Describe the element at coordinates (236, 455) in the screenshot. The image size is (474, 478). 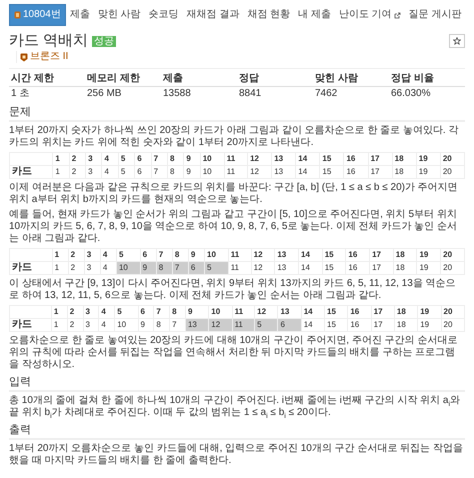
I see `paragraph: 1부터 20까지 오름차순으로 놓인 카드들에 대해, 입력으로 주어진 10개의 구간 순서대로 뒤집는 작업을 했을 때 마지막 카드들의 배치를 한 줄에 출력한다.` at that location.